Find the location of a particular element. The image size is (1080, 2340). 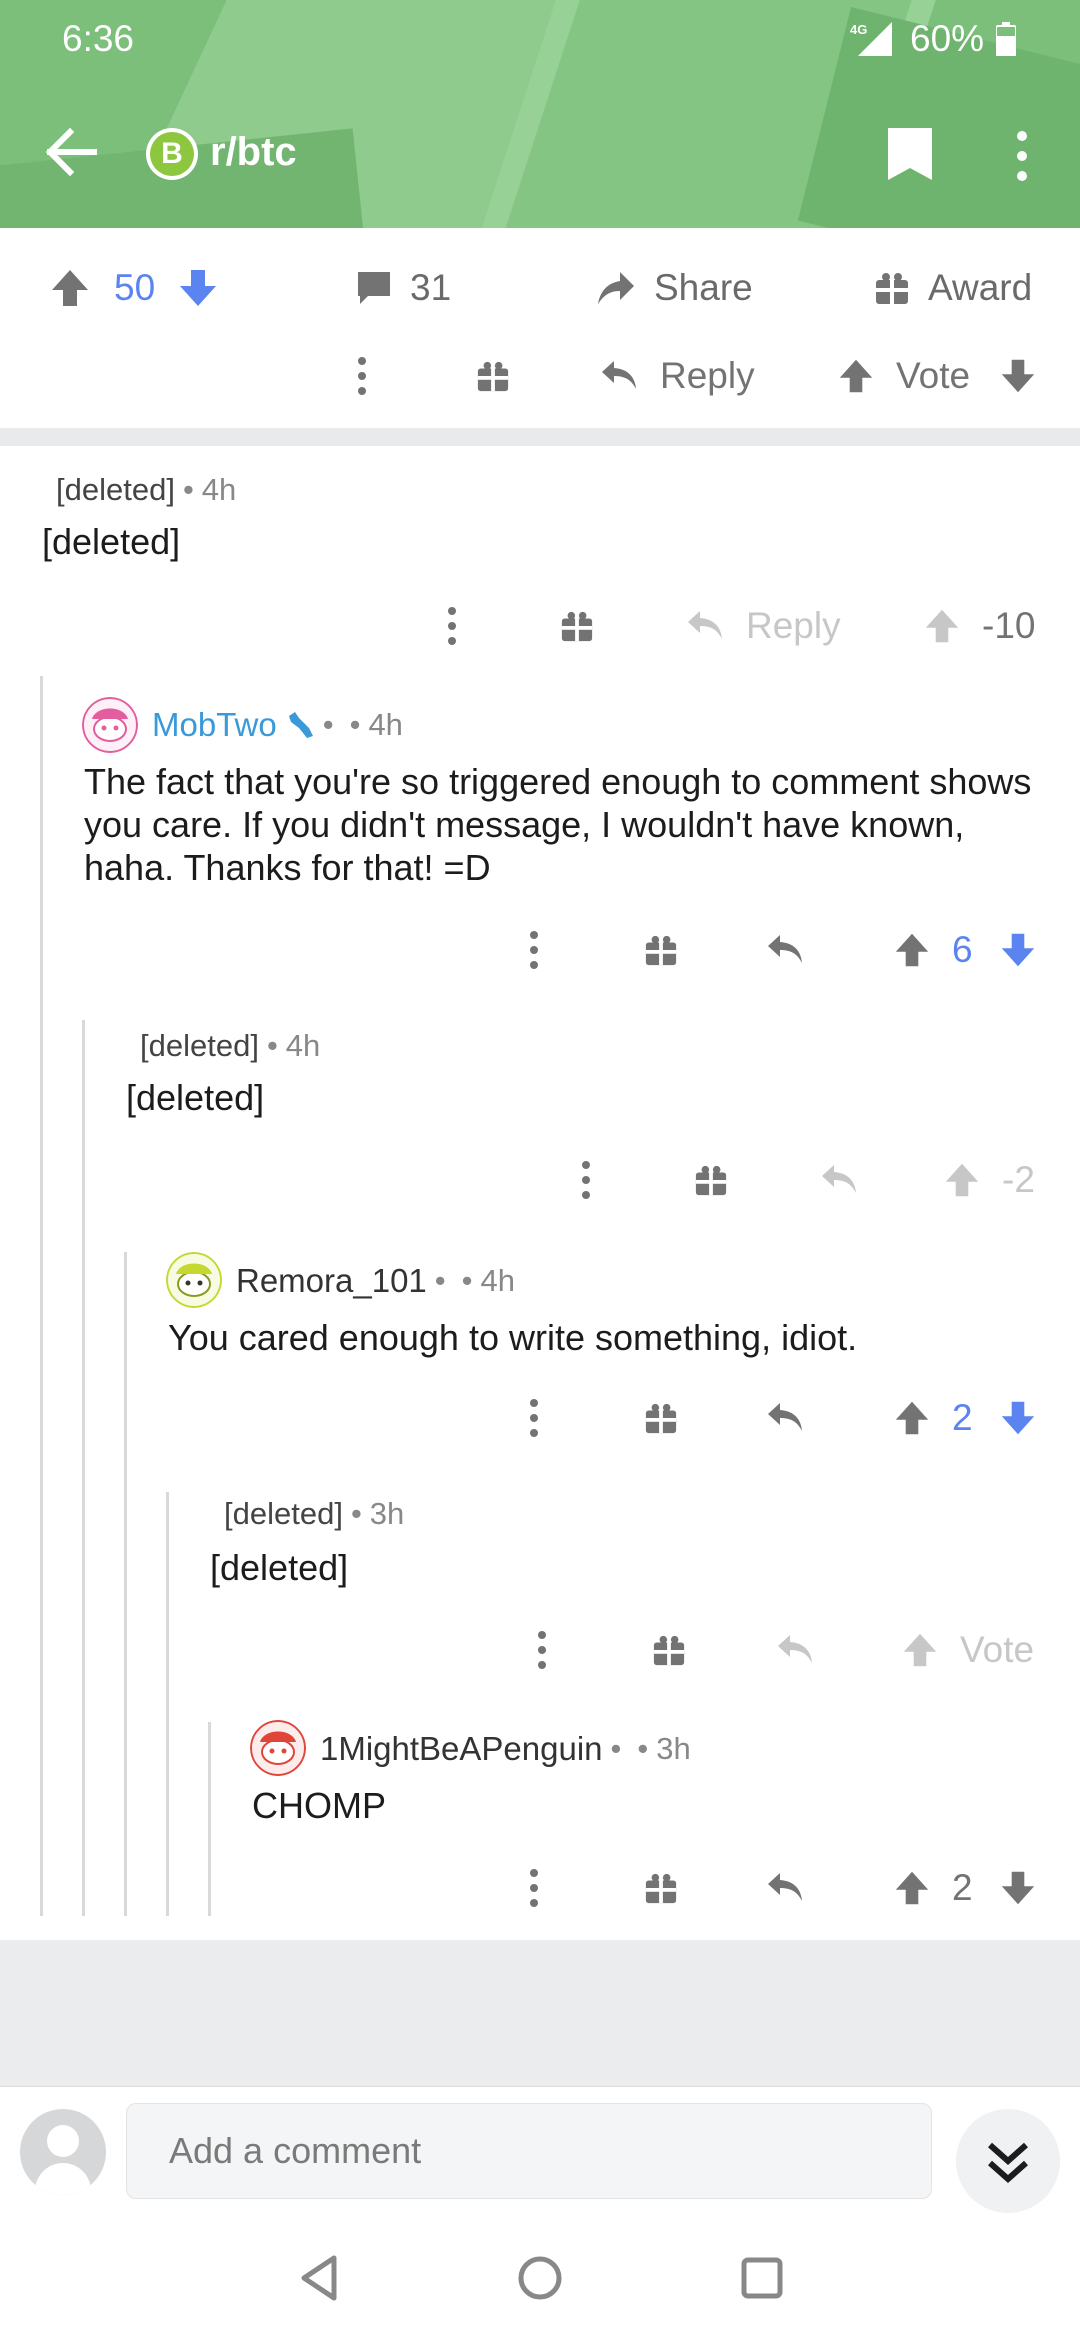

comment-author: MobTwo is located at coordinates (214, 725).